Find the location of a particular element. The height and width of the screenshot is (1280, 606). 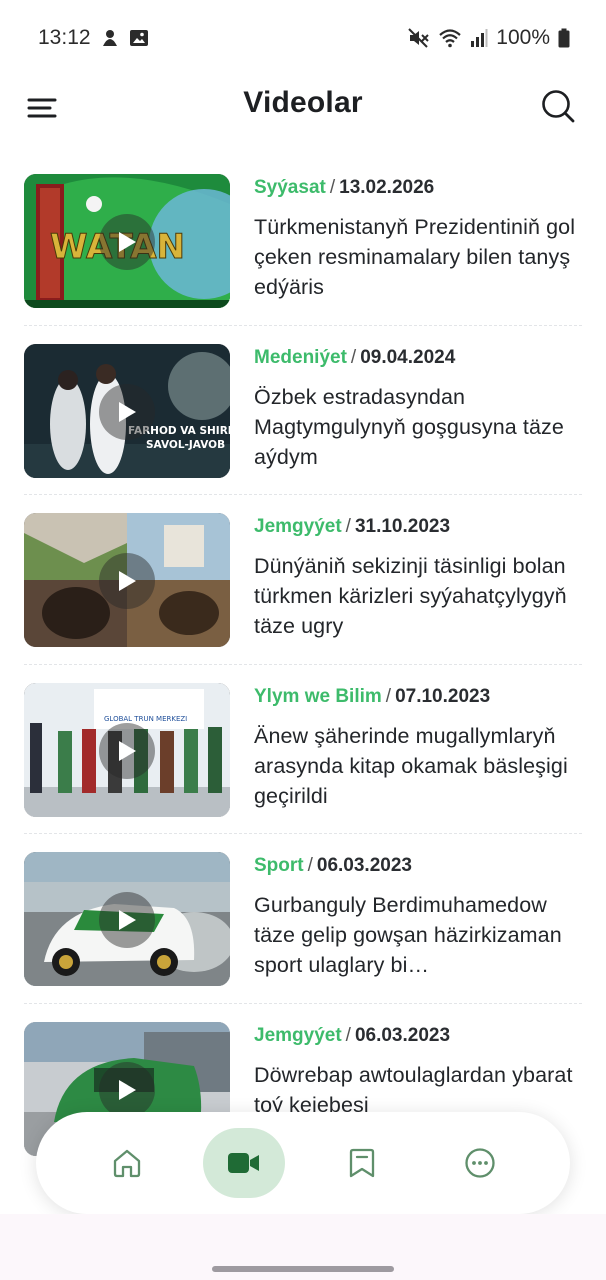

battery-icon is located at coordinates (564, 38).